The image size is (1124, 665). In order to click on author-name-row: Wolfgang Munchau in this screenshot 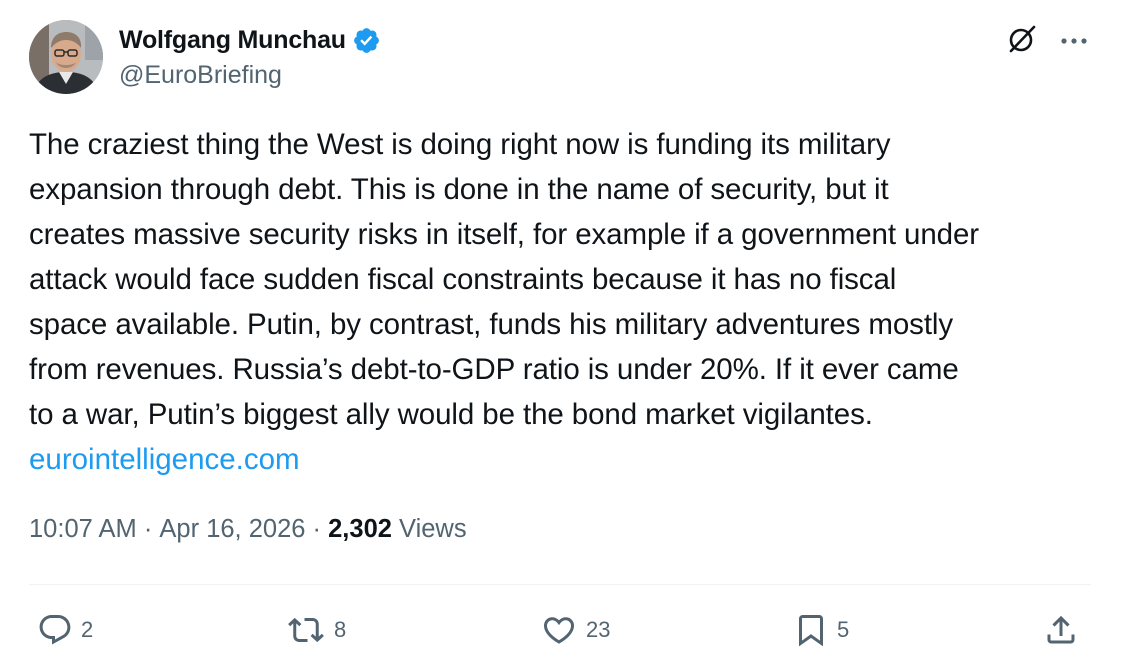, I will do `click(250, 40)`.